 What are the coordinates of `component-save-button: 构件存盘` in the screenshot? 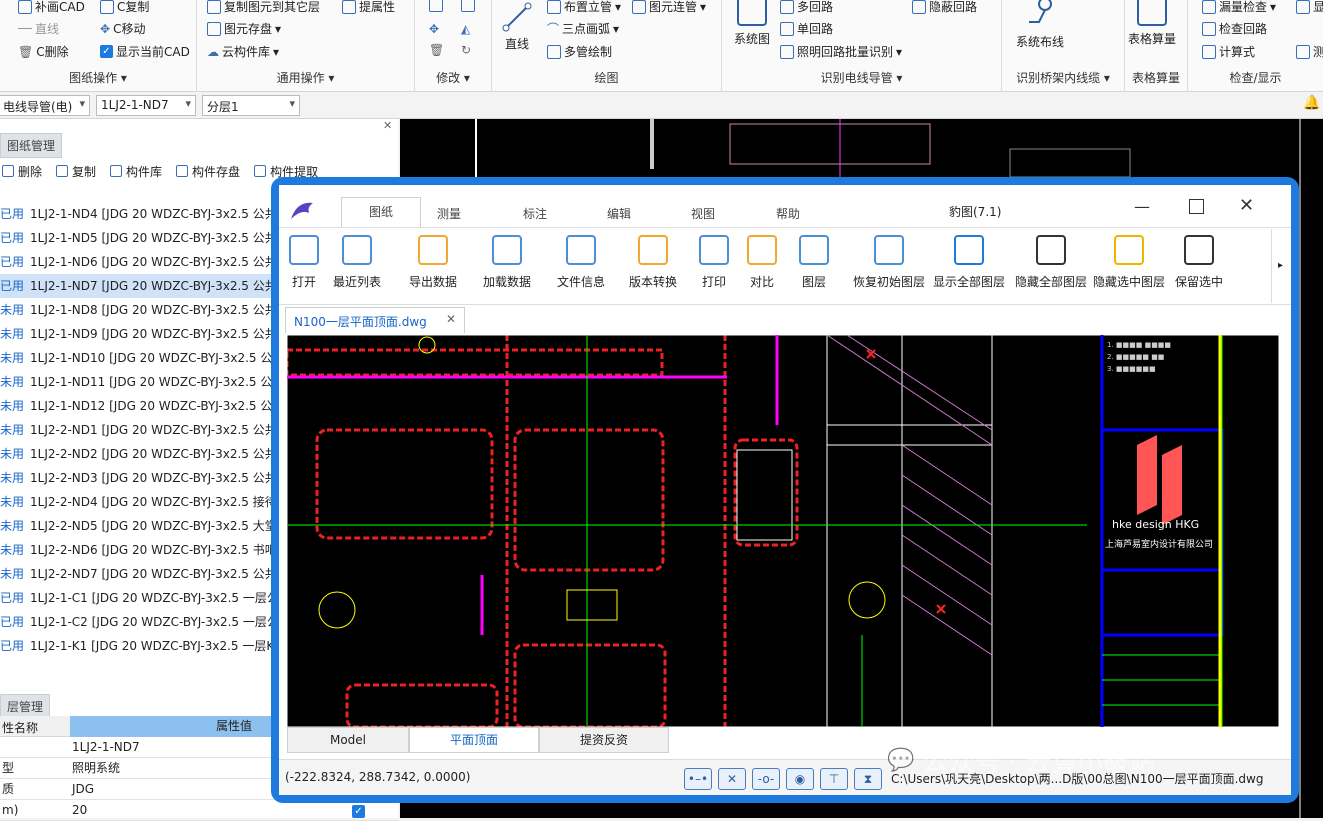 It's located at (208, 171).